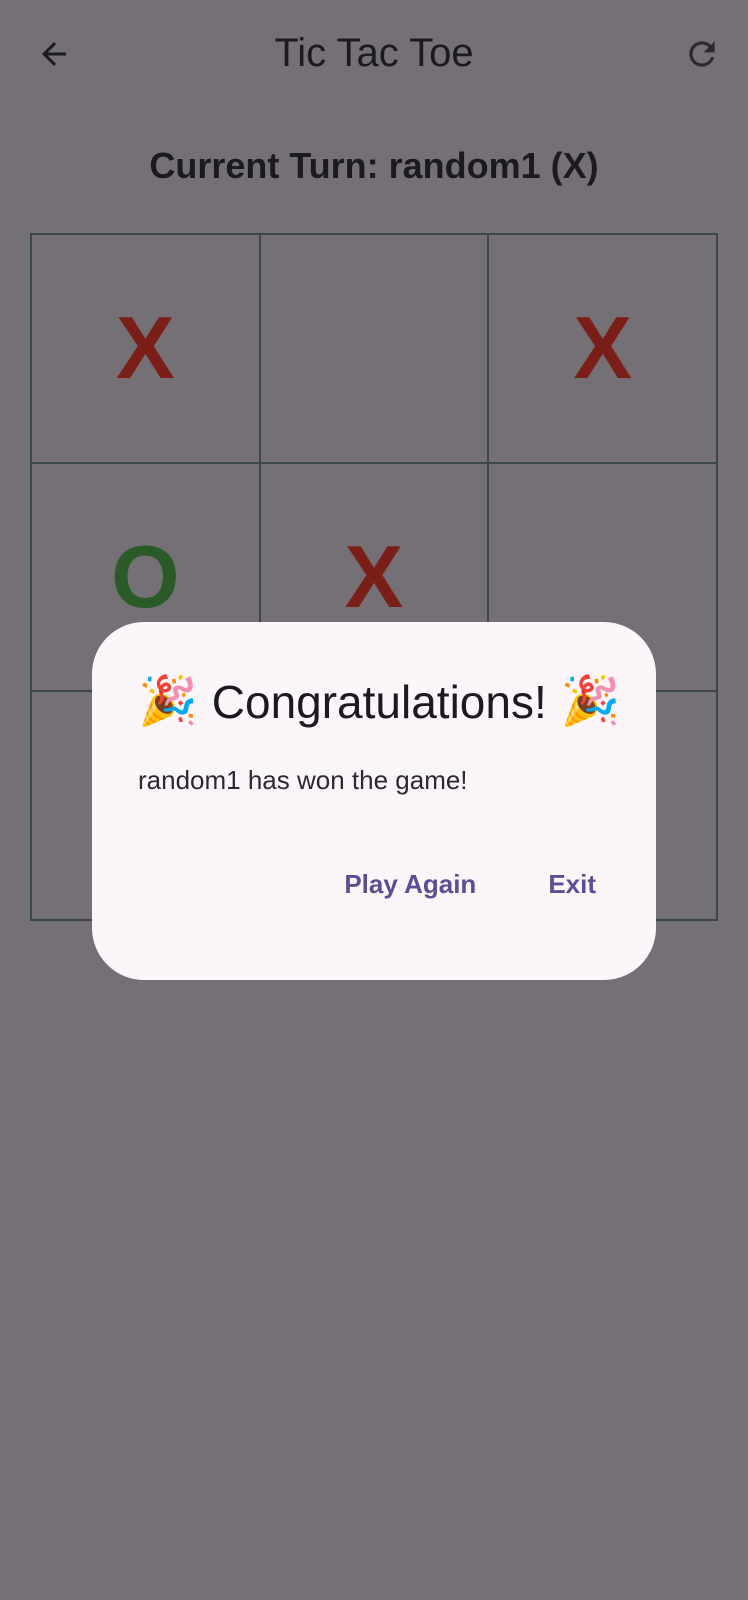 This screenshot has height=1600, width=748. What do you see at coordinates (410, 884) in the screenshot?
I see `play-again-button: Play Again` at bounding box center [410, 884].